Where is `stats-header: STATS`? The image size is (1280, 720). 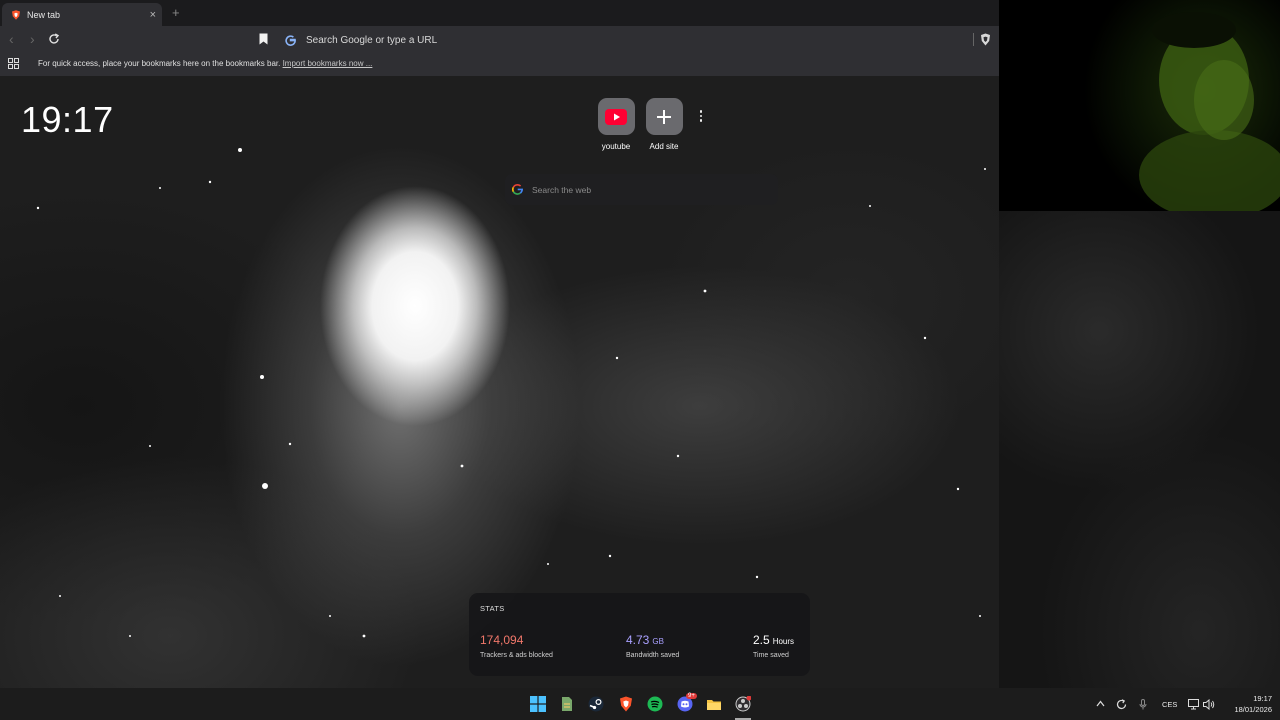
stats-header: STATS is located at coordinates (492, 608).